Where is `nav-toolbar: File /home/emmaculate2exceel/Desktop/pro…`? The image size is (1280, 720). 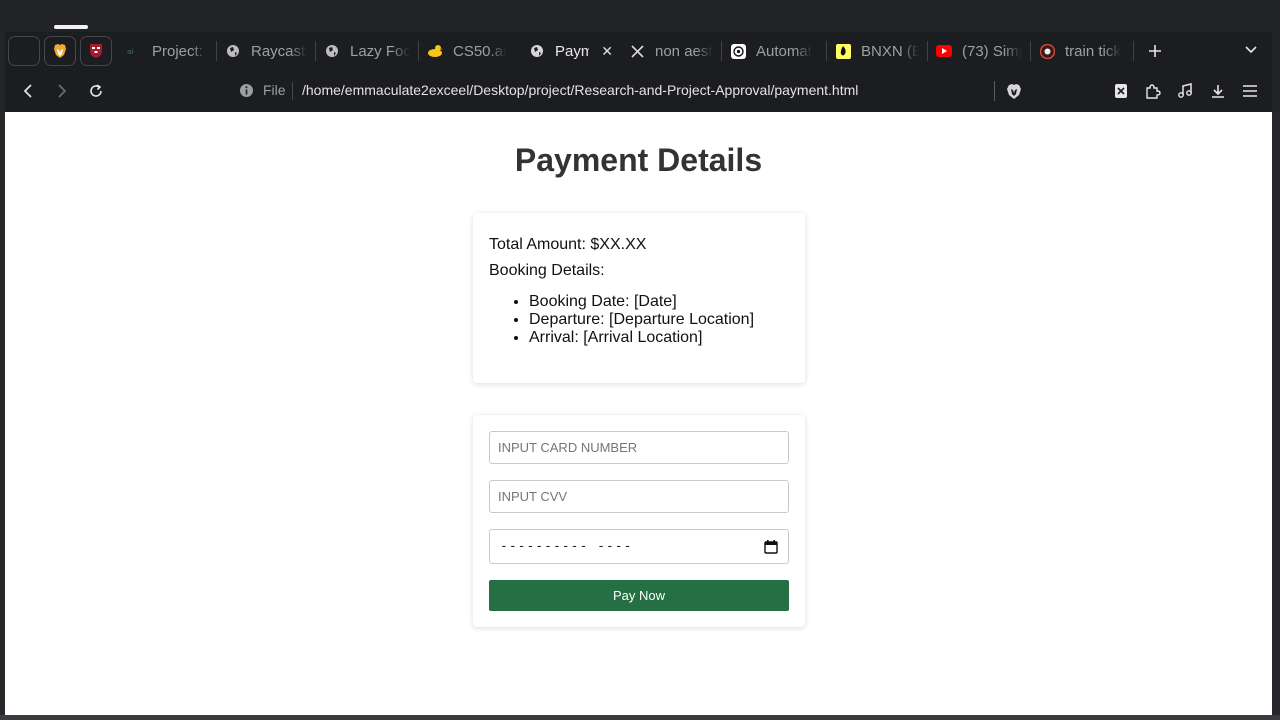 nav-toolbar: File /home/emmaculate2exceel/Desktop/pro… is located at coordinates (638, 91).